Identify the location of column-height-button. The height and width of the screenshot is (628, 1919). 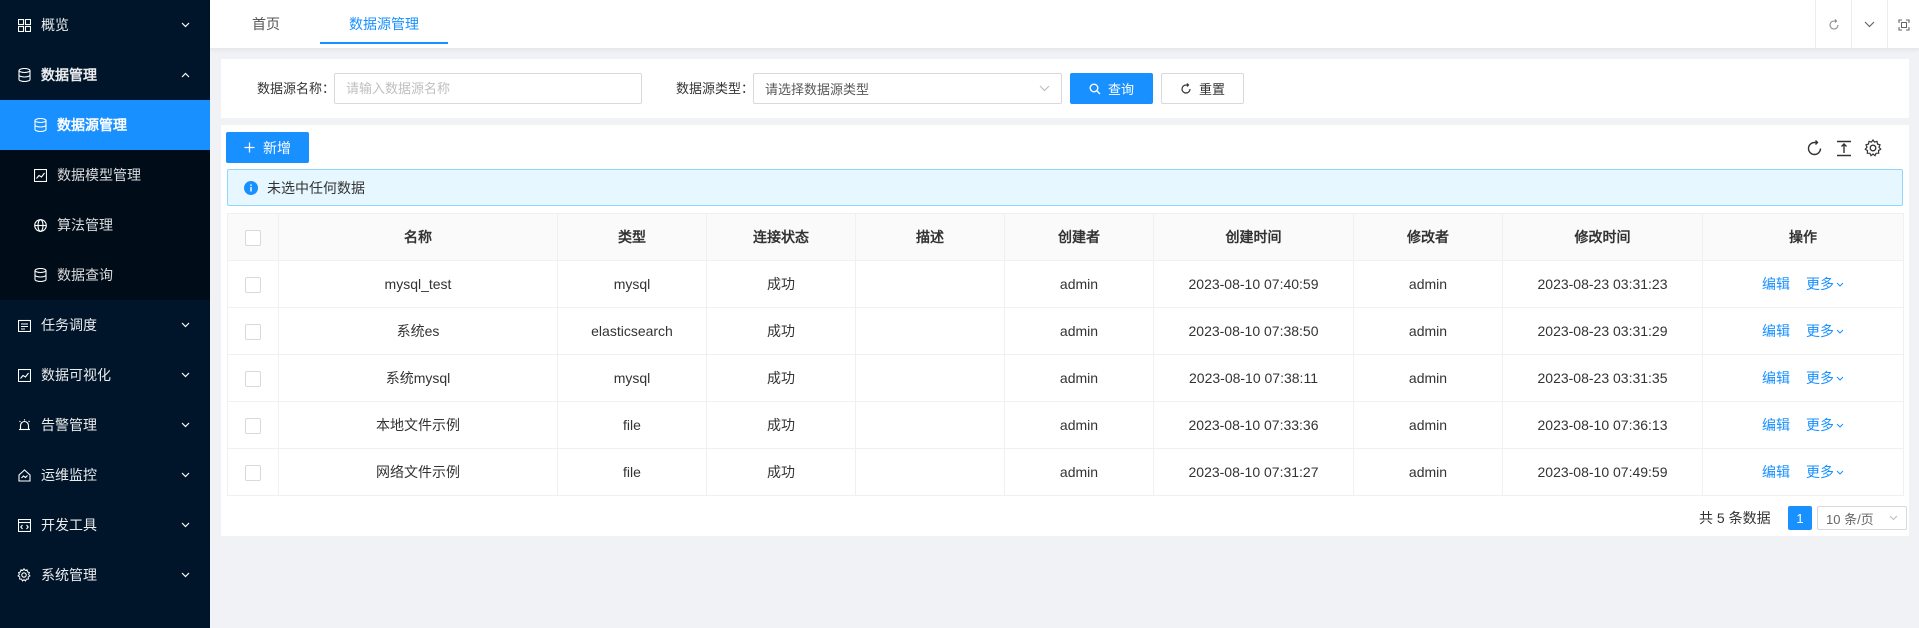
(1844, 148).